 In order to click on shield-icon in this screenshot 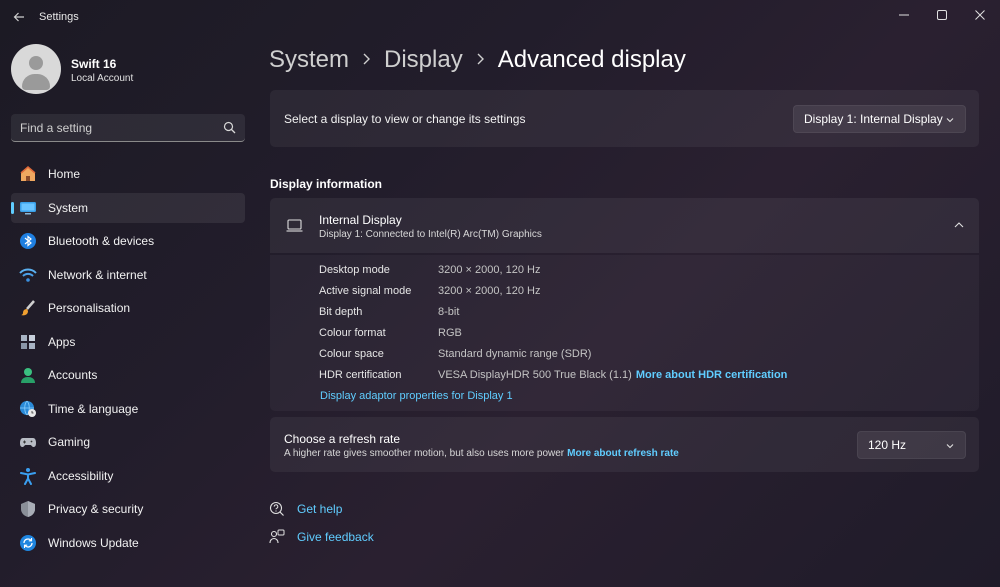, I will do `click(28, 509)`.